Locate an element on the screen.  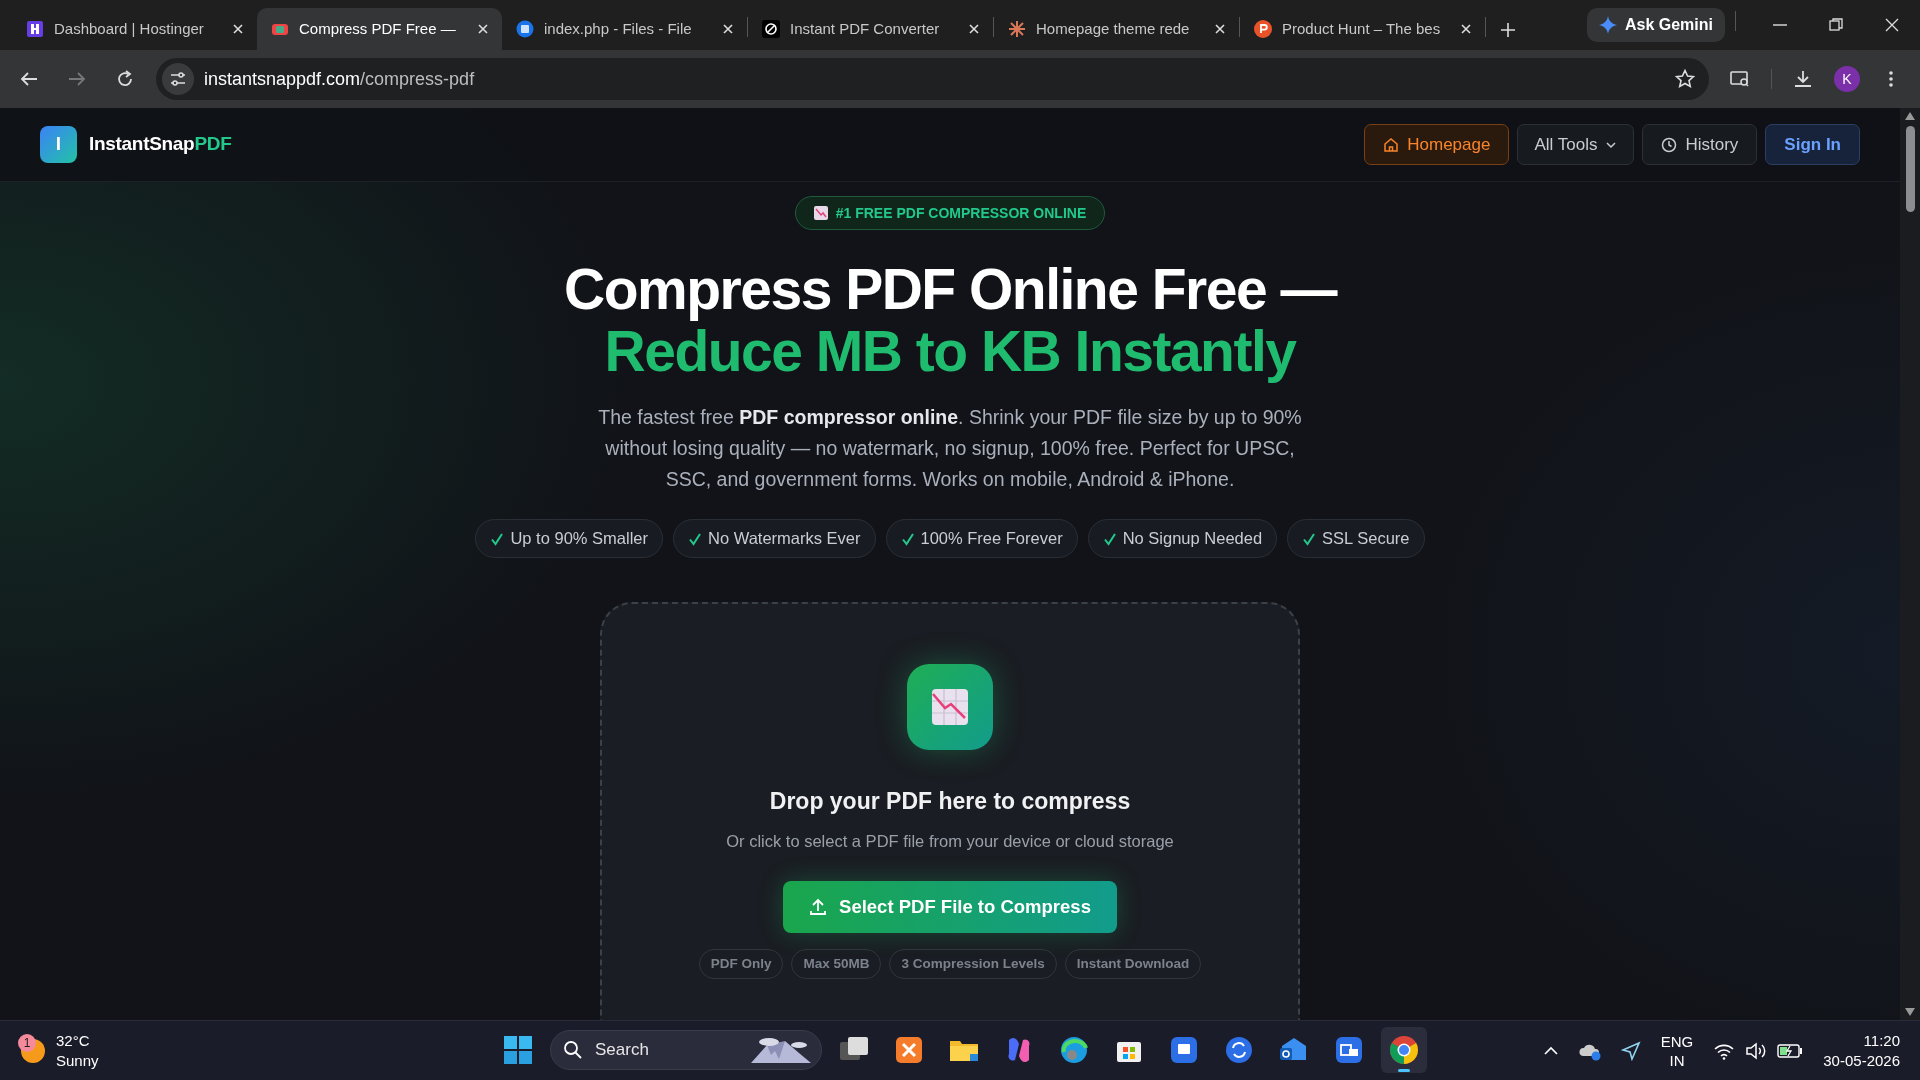
scroll-down-icon is located at coordinates (1910, 1012).